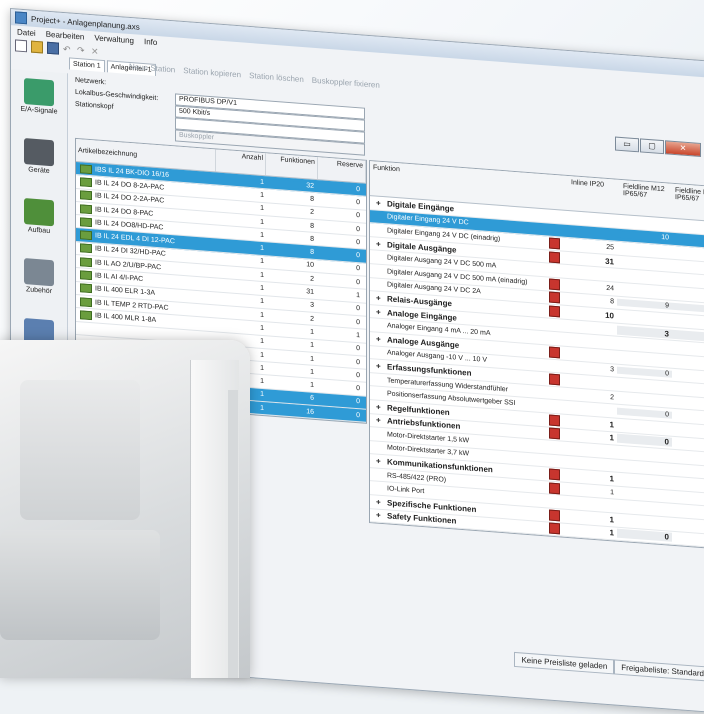 This screenshot has width=704, height=714. I want to click on function-value-cell: 0, so click(688, 241).